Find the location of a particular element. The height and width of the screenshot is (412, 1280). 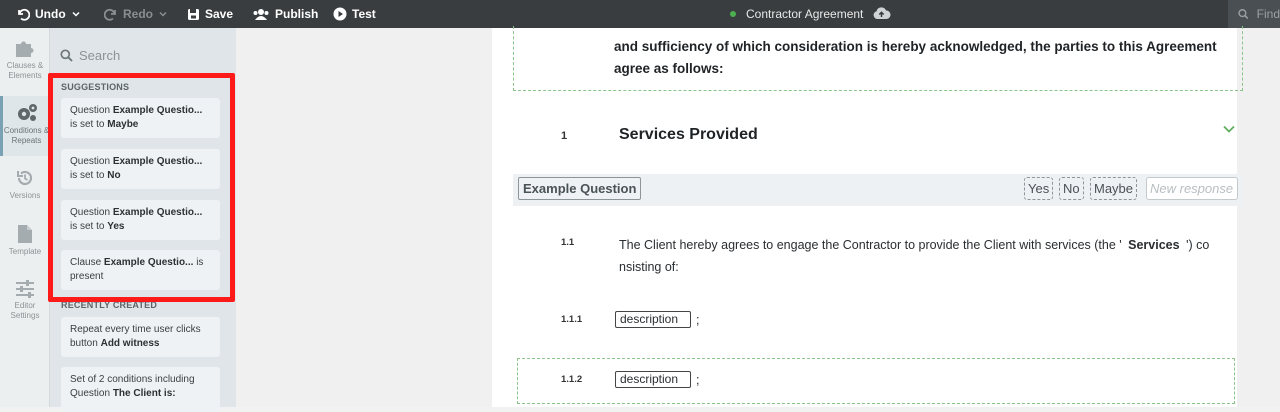

undo-label: Undo is located at coordinates (50, 14).